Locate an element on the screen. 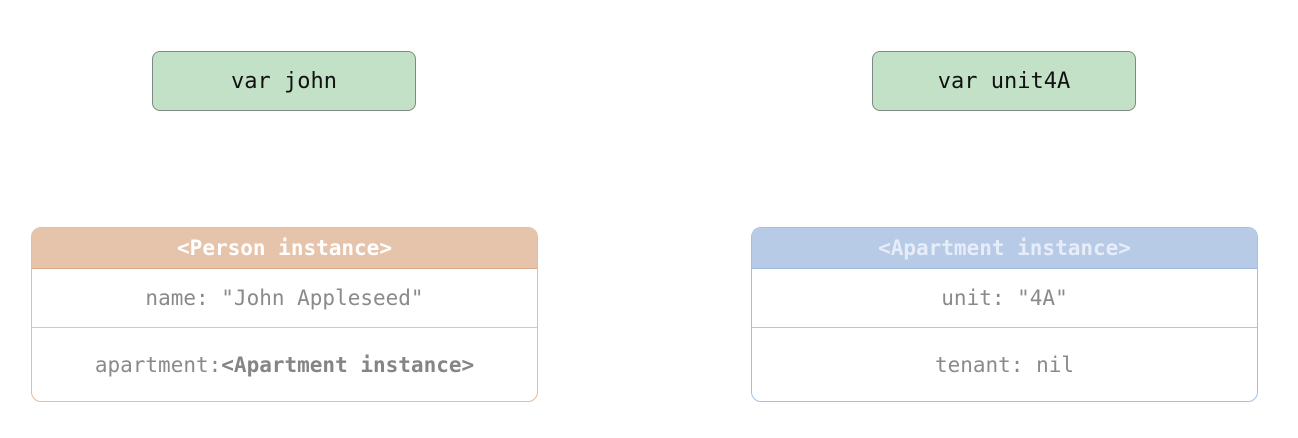  person-name-text: name: "John Appleseed" is located at coordinates (284, 298).